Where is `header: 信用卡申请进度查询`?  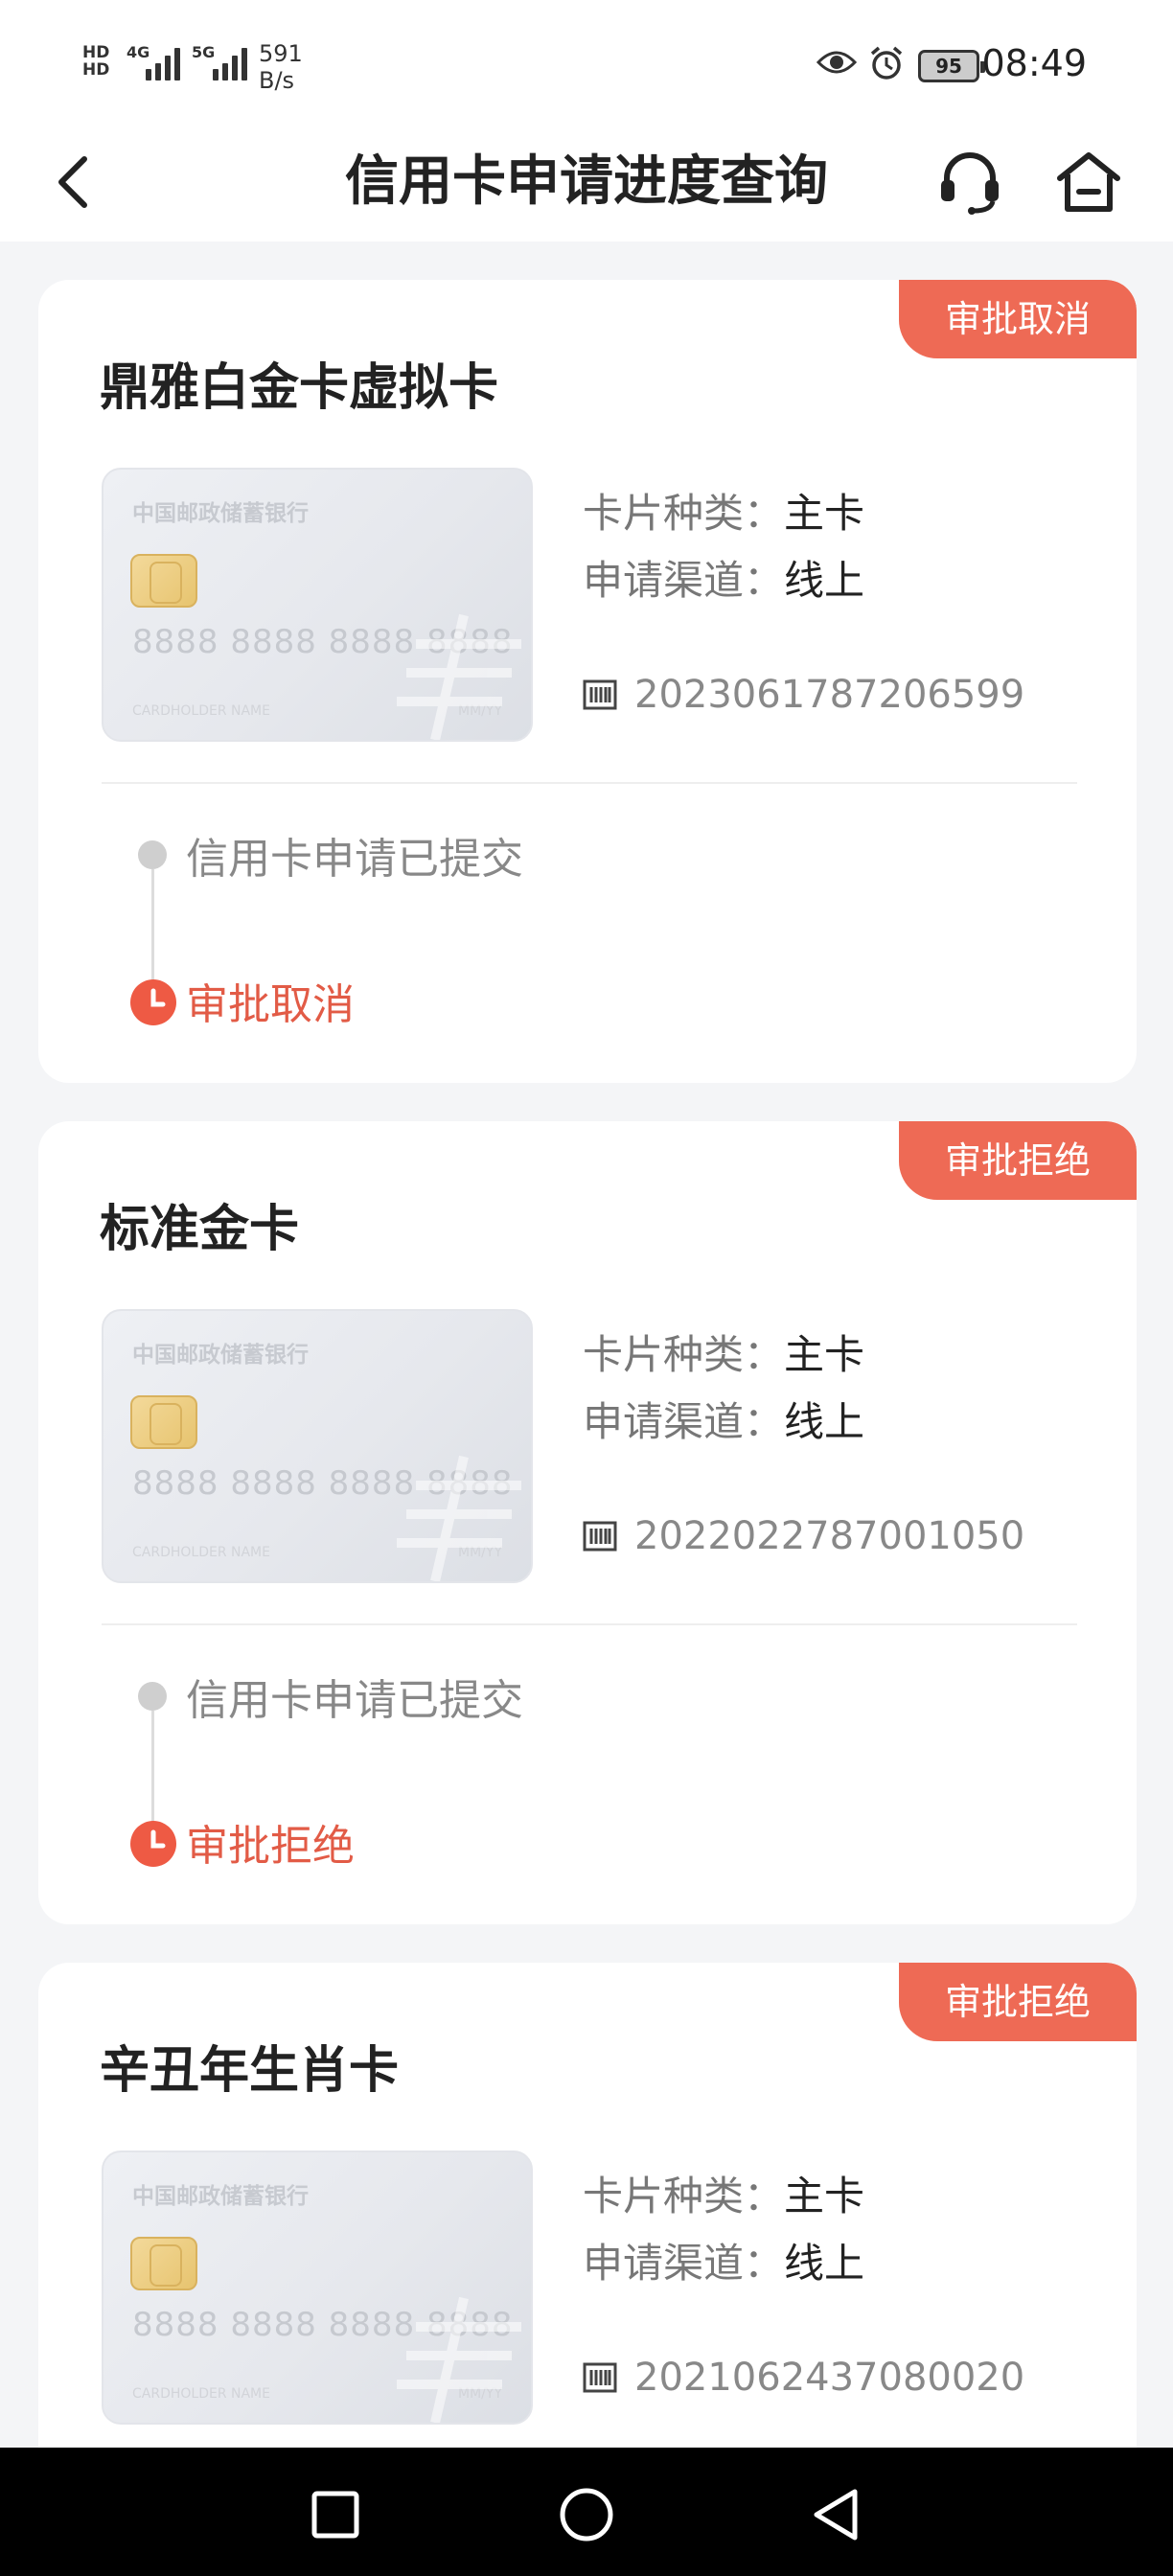
header: 信用卡申请进度查询 is located at coordinates (586, 188).